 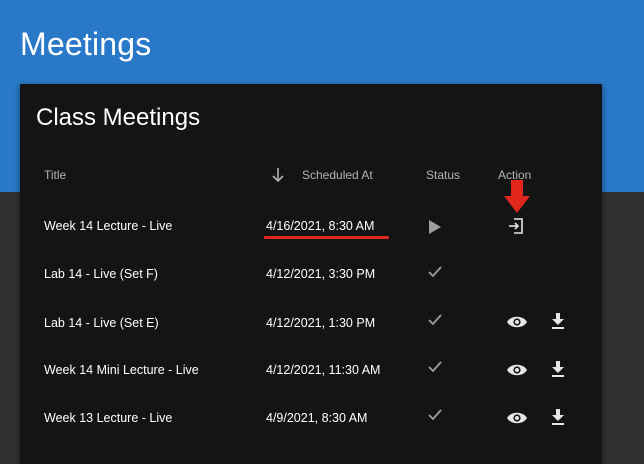 What do you see at coordinates (435, 227) in the screenshot?
I see `play-icon` at bounding box center [435, 227].